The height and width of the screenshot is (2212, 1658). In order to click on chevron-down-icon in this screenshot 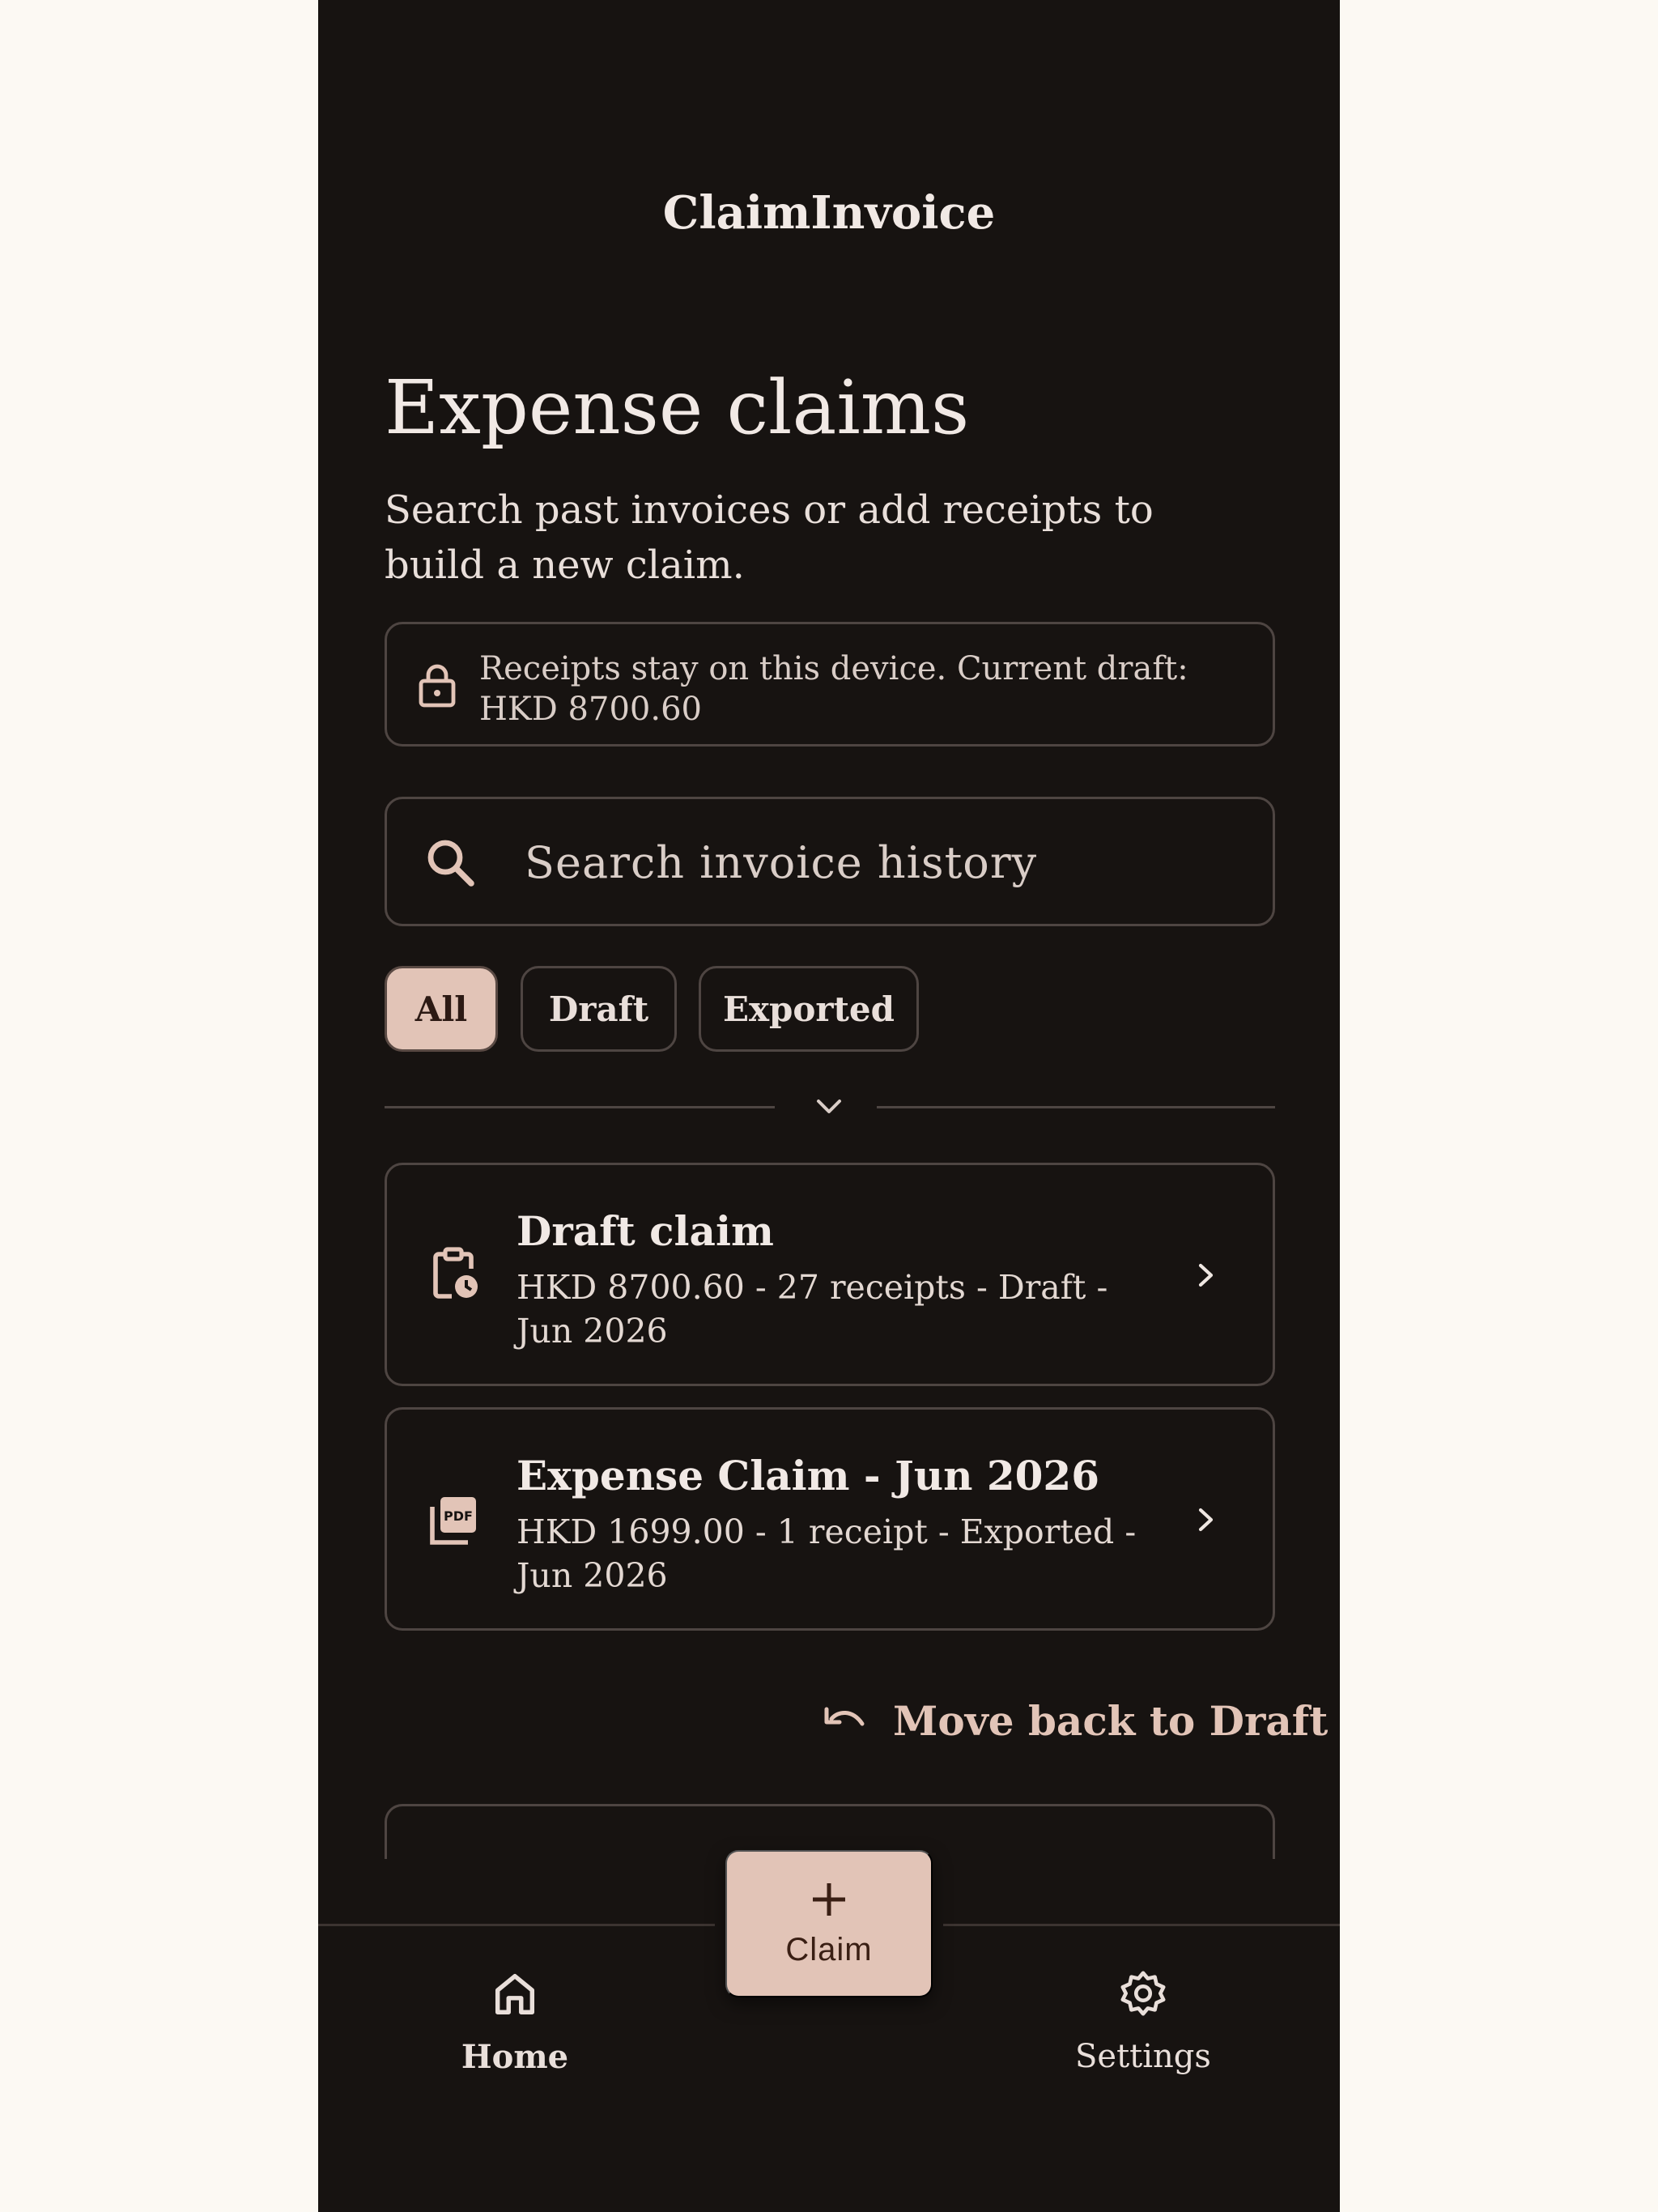, I will do `click(829, 1107)`.